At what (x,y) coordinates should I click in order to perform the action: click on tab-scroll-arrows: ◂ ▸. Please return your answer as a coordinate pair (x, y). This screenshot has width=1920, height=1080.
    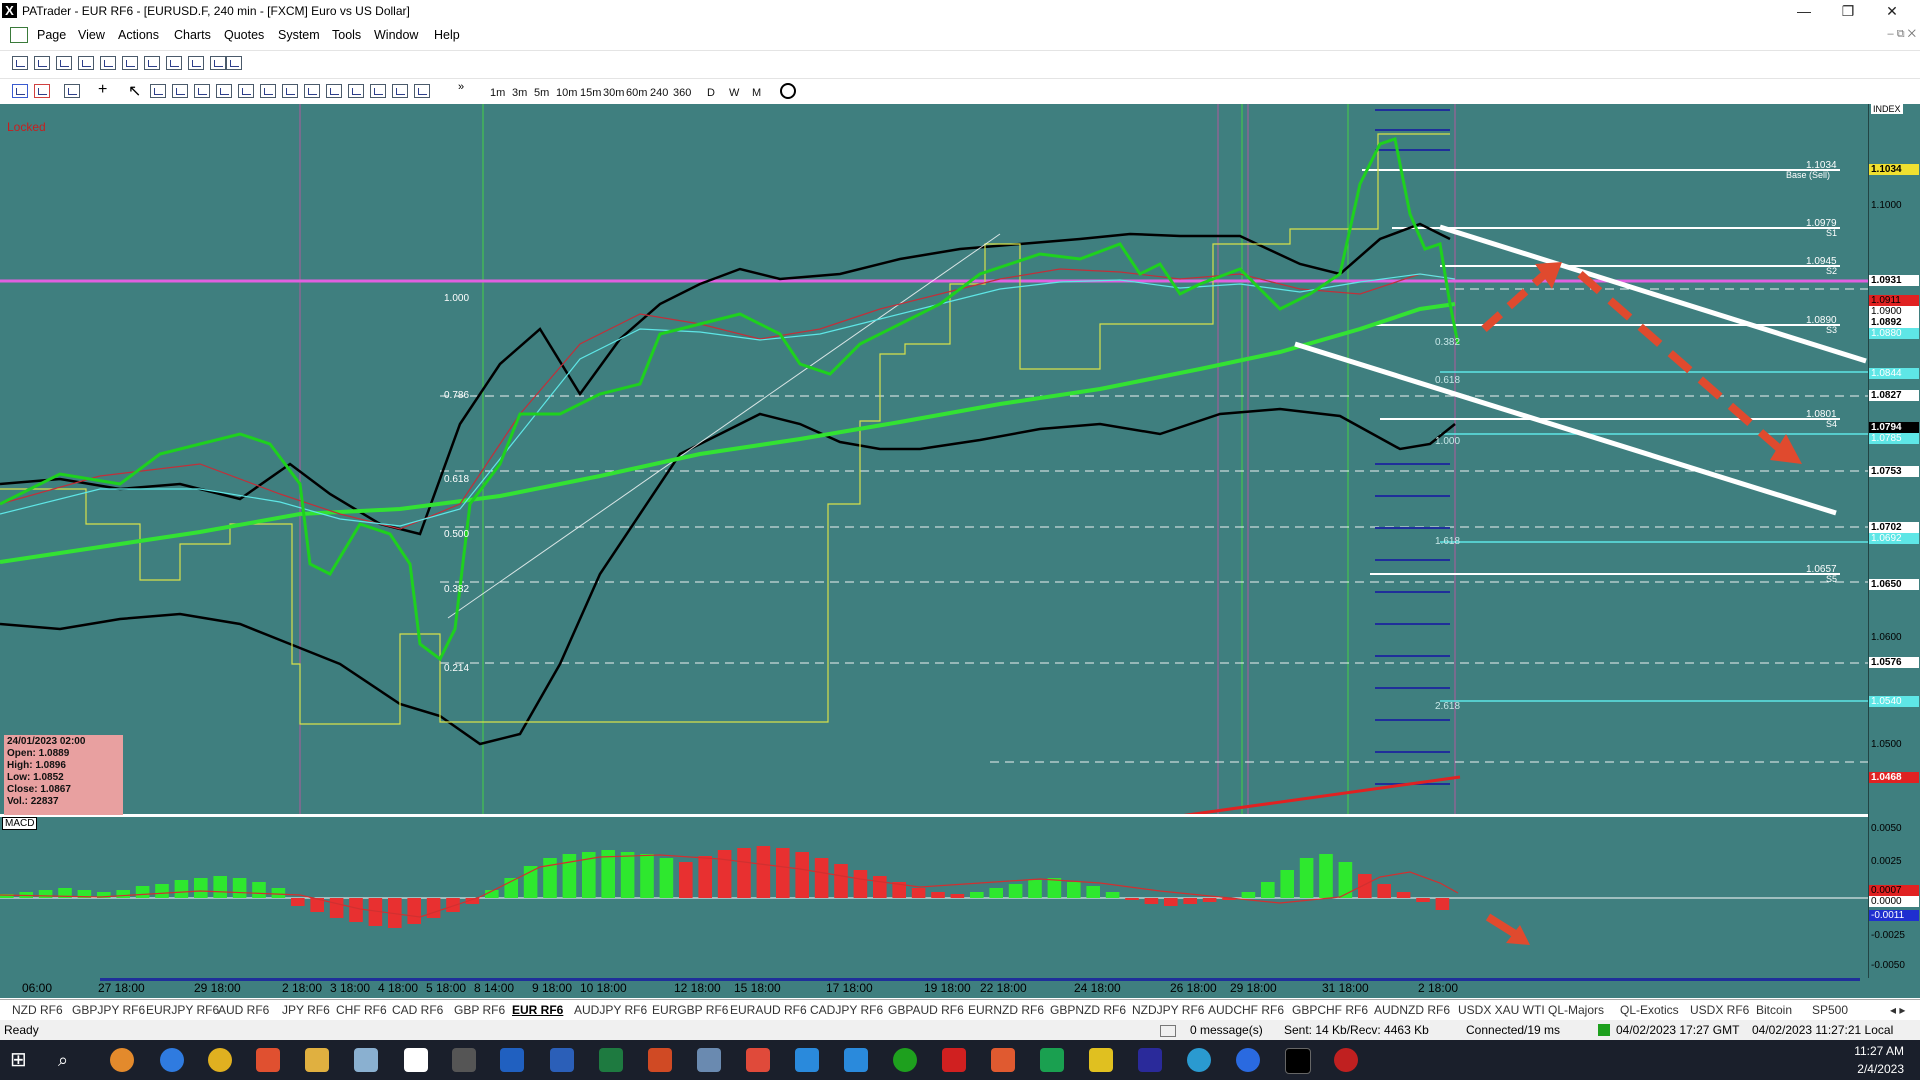
    Looking at the image, I should click on (1897, 1010).